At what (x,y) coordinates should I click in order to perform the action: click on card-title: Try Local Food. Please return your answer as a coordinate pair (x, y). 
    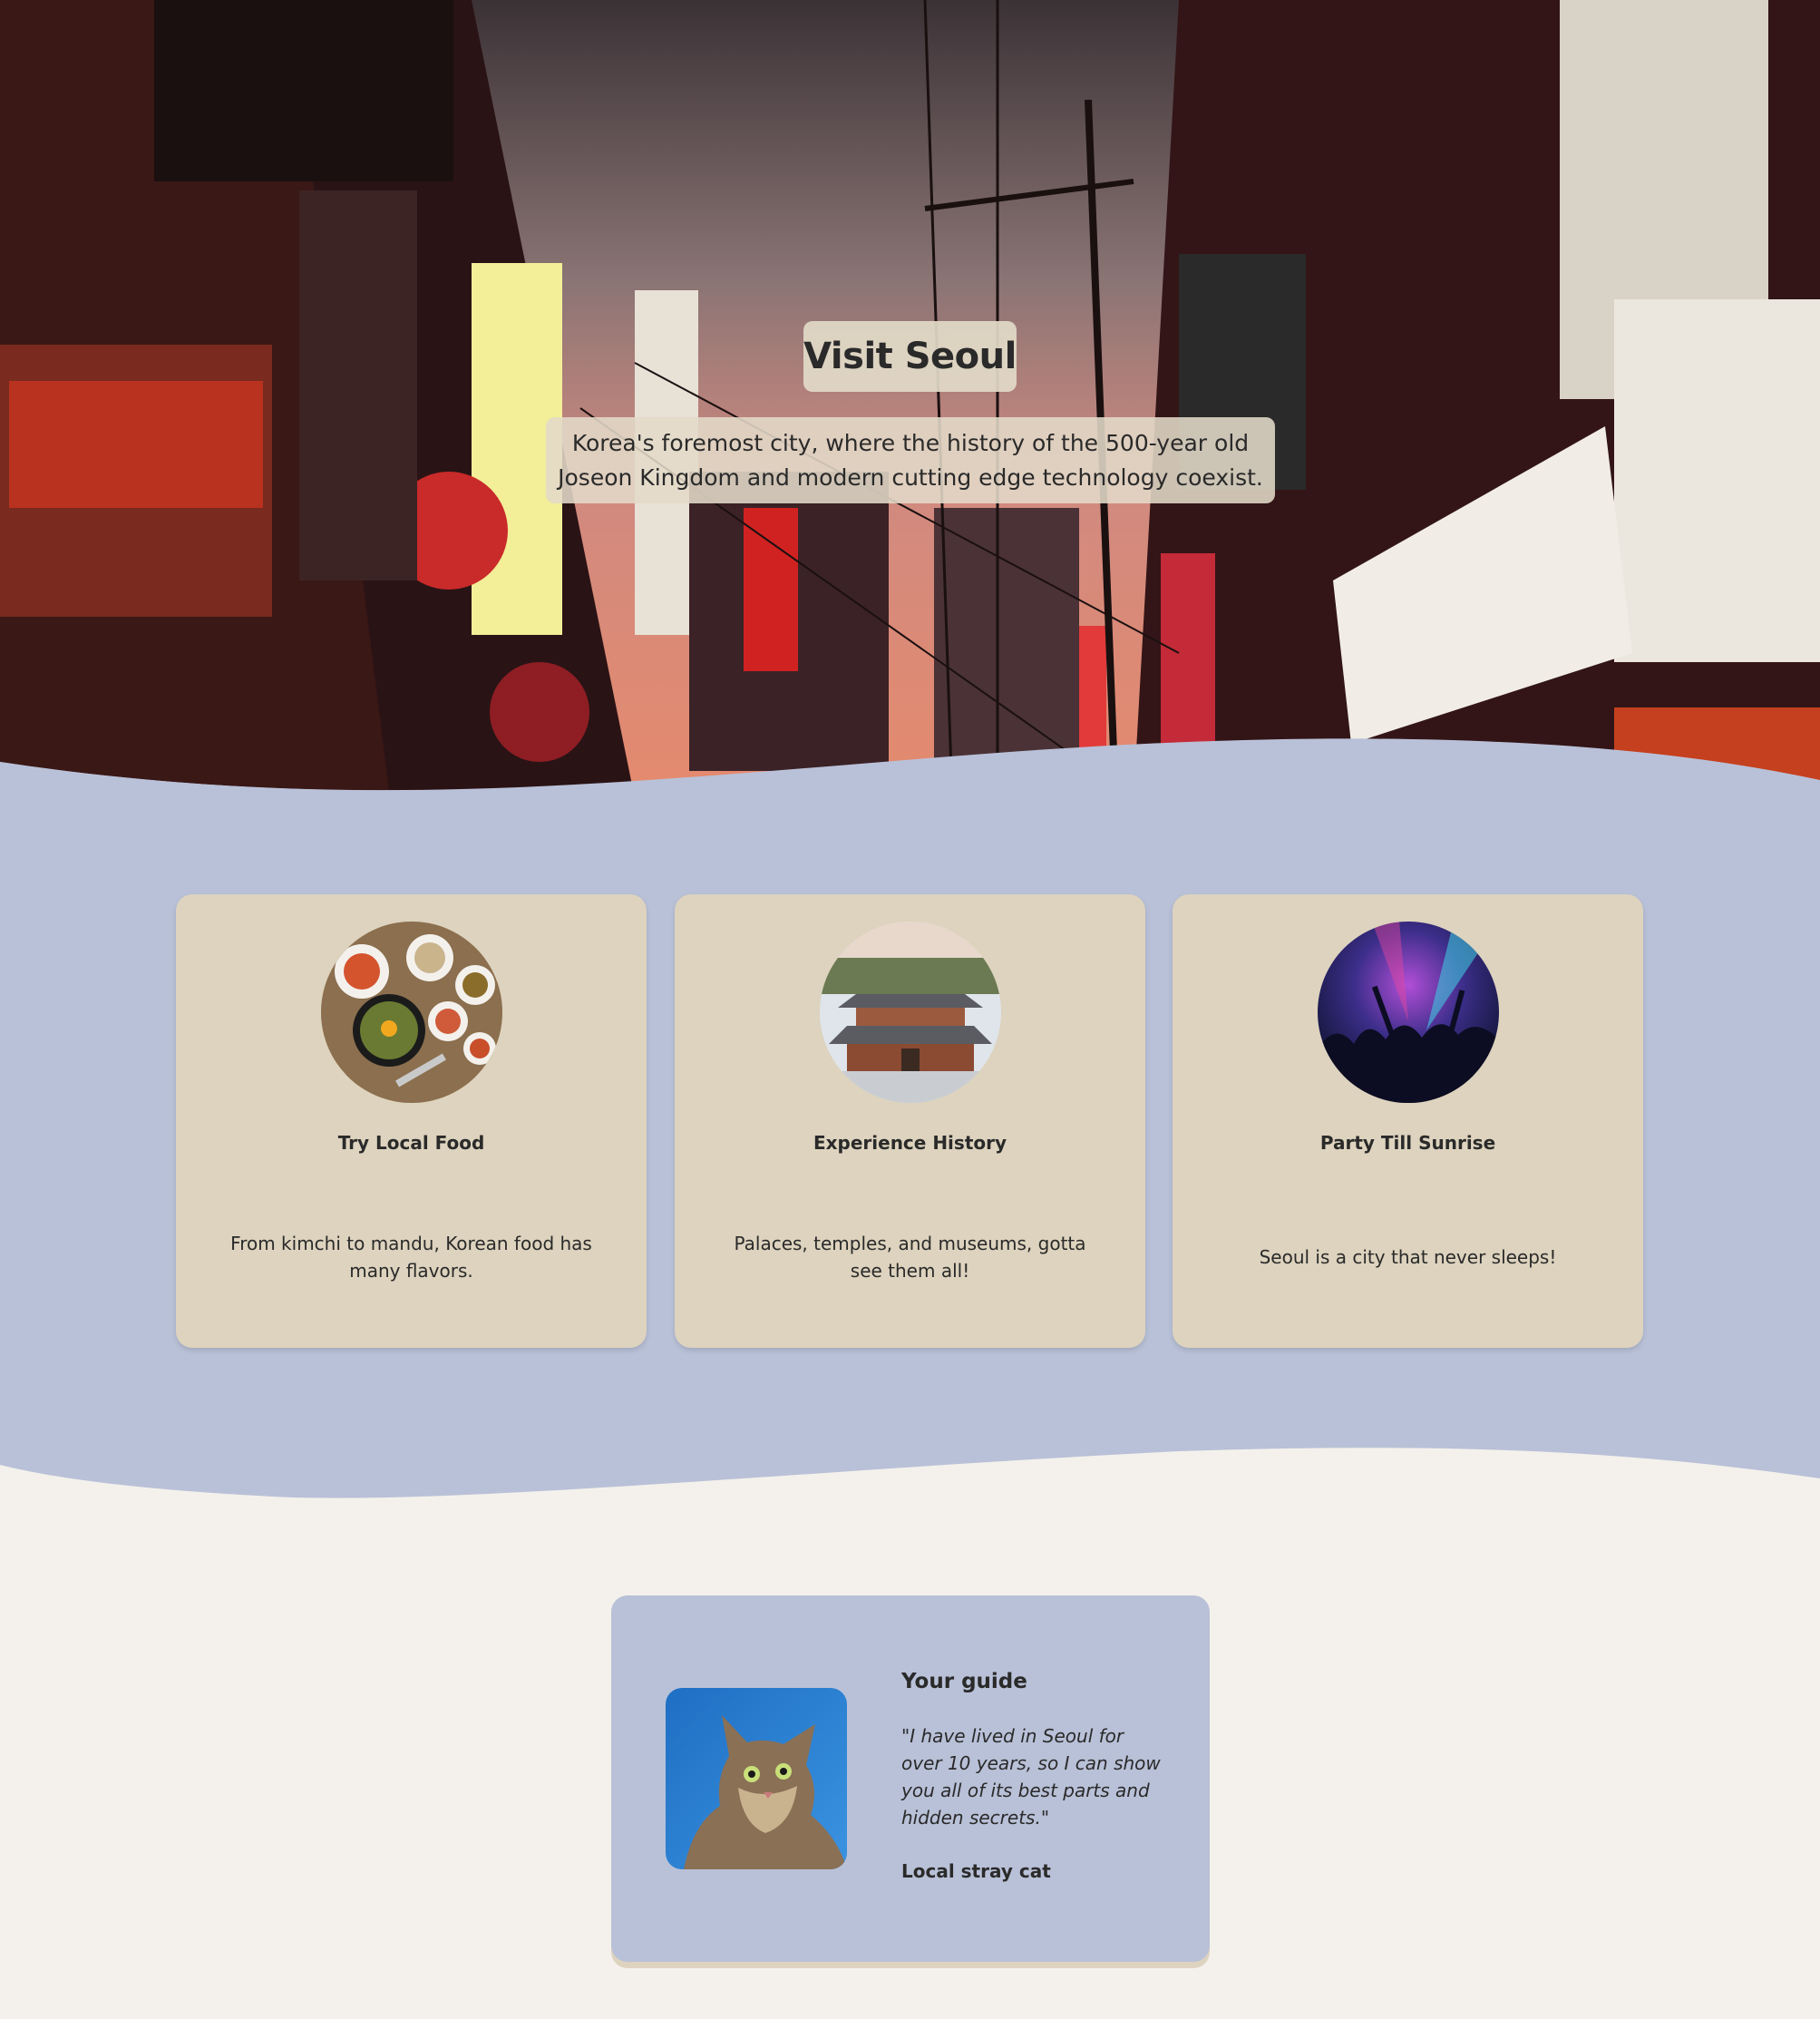
    Looking at the image, I should click on (411, 1143).